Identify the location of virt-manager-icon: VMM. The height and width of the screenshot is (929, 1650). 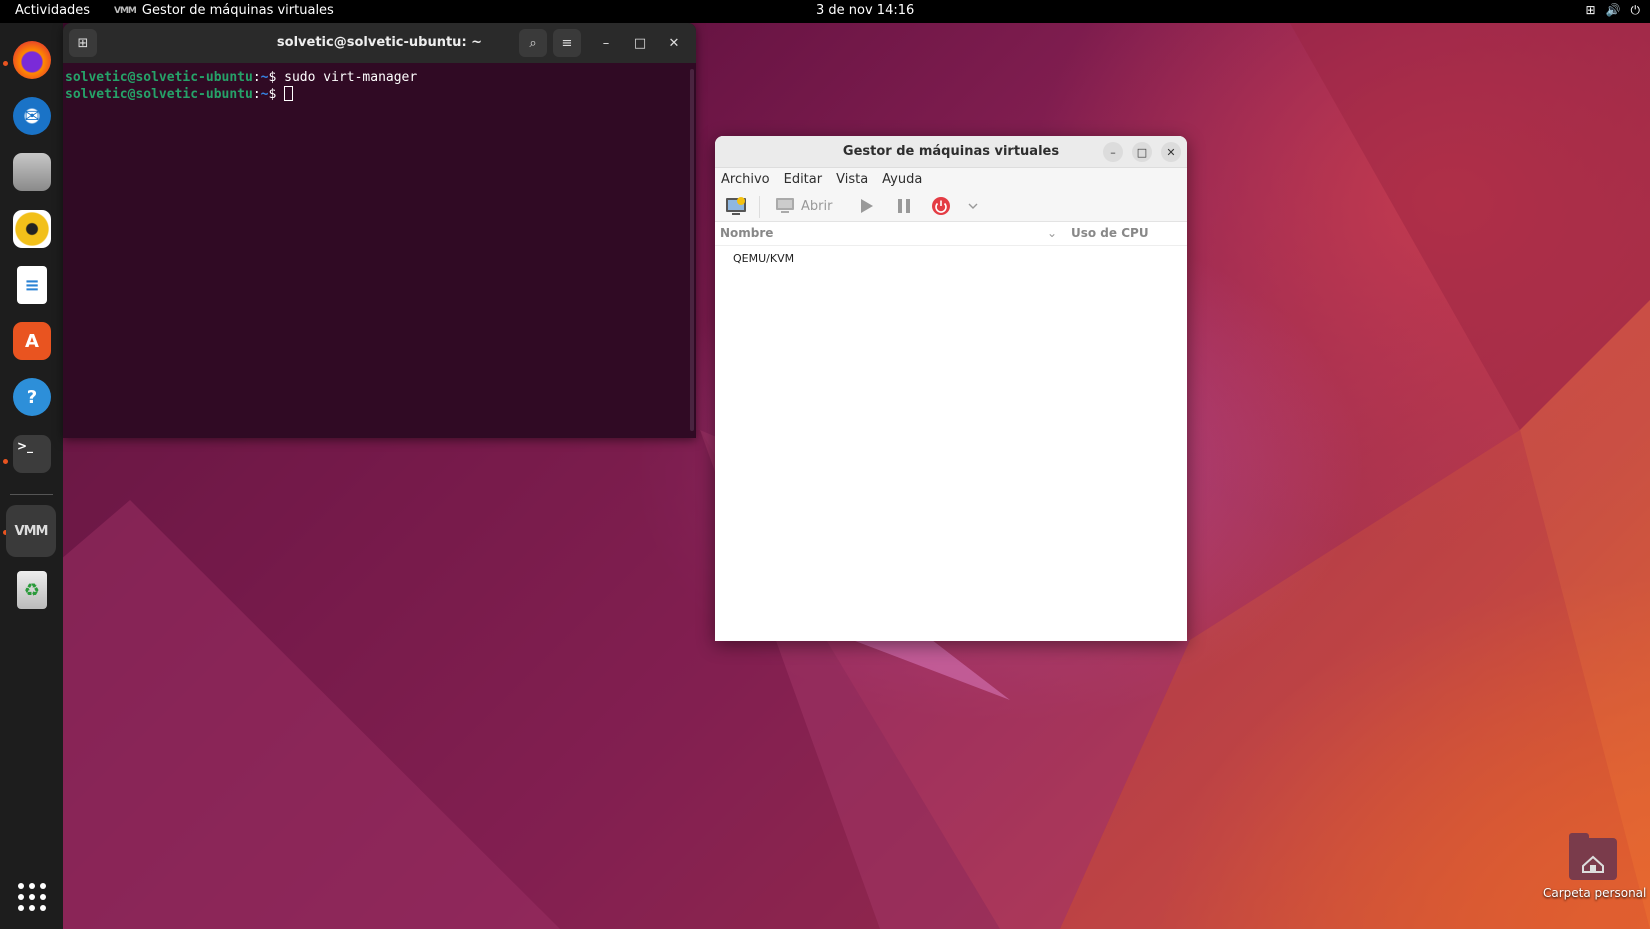
(31, 531).